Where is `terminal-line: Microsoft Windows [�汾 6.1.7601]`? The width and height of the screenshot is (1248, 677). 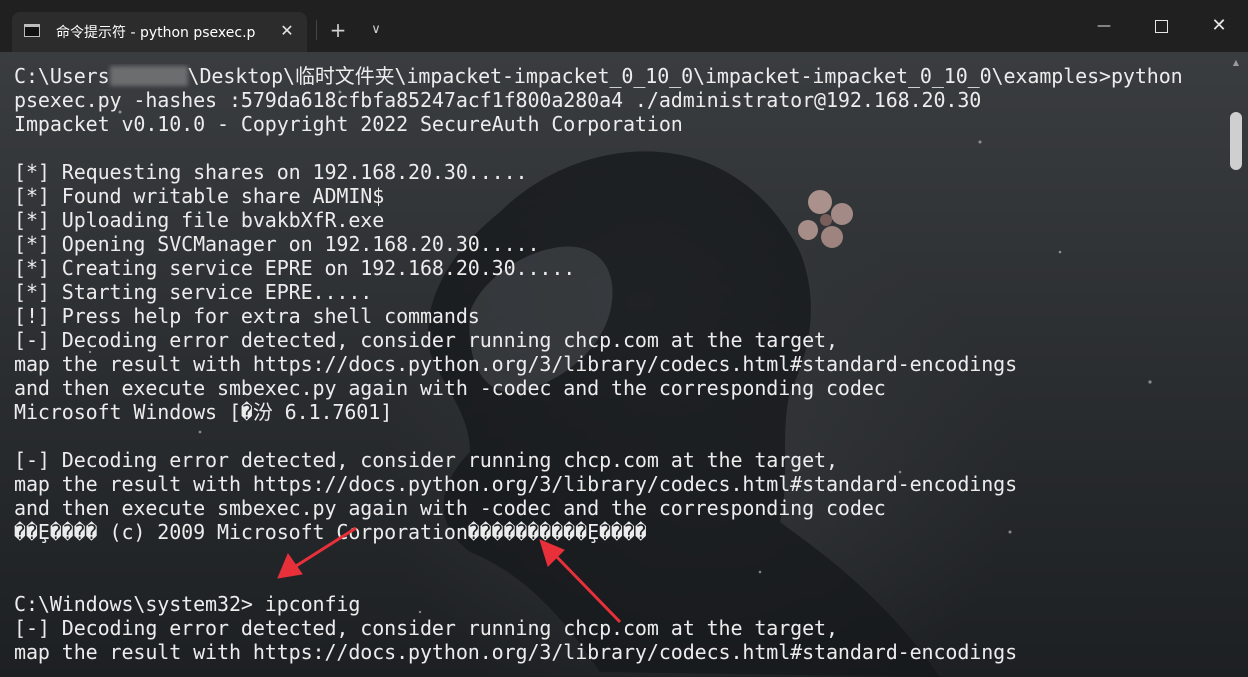
terminal-line: Microsoft Windows [�汾 6.1.7601] is located at coordinates (203, 412).